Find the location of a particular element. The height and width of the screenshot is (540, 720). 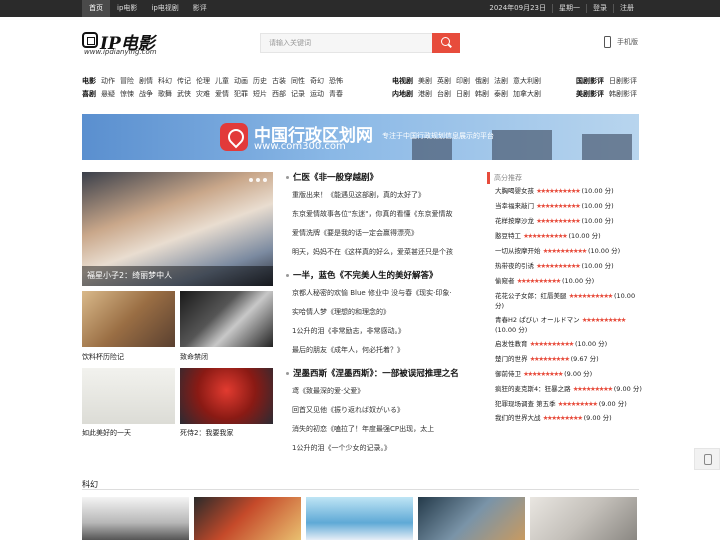

thumb-caption: 致命禁闭 is located at coordinates (194, 357).